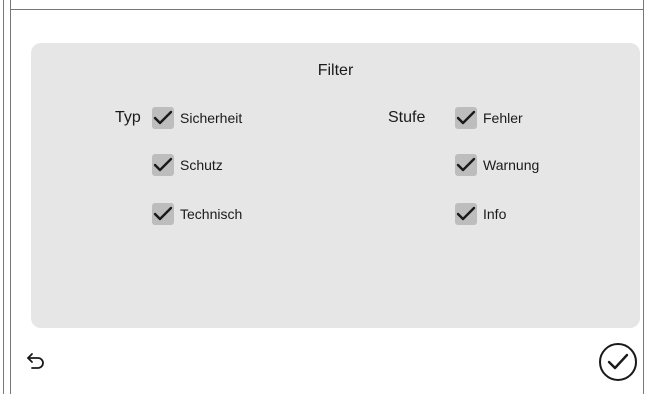 Image resolution: width=647 pixels, height=394 pixels. I want to click on info-checkbox, so click(466, 214).